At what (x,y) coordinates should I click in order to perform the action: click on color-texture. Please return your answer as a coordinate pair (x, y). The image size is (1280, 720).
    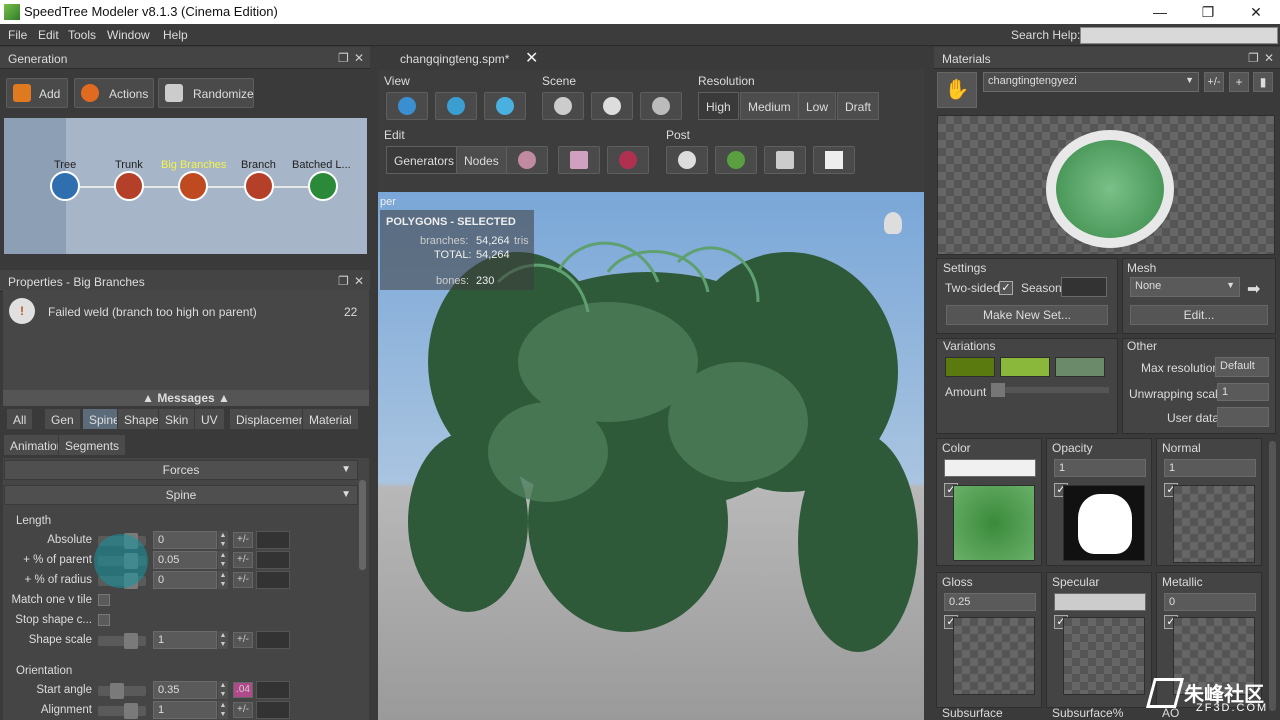
    Looking at the image, I should click on (994, 523).